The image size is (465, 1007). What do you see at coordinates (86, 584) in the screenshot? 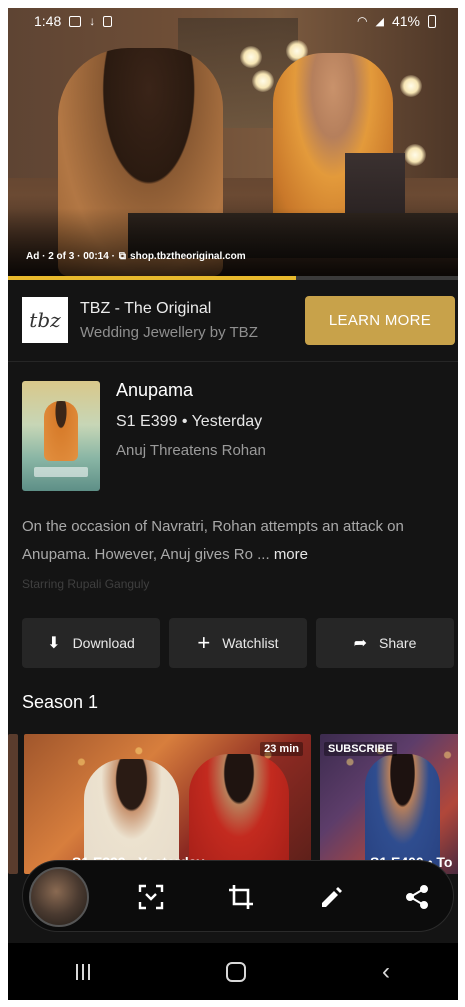
I see `starring-text: Starring Rupali Ganguly` at bounding box center [86, 584].